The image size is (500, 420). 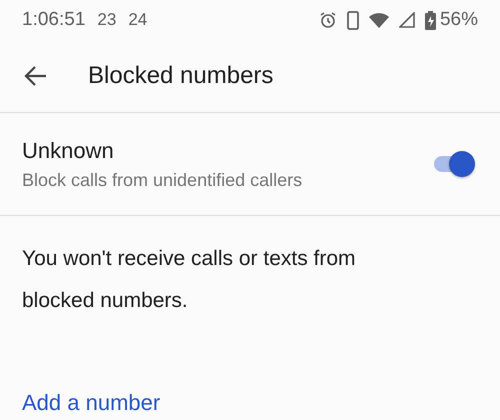 What do you see at coordinates (406, 20) in the screenshot?
I see `signal-icon` at bounding box center [406, 20].